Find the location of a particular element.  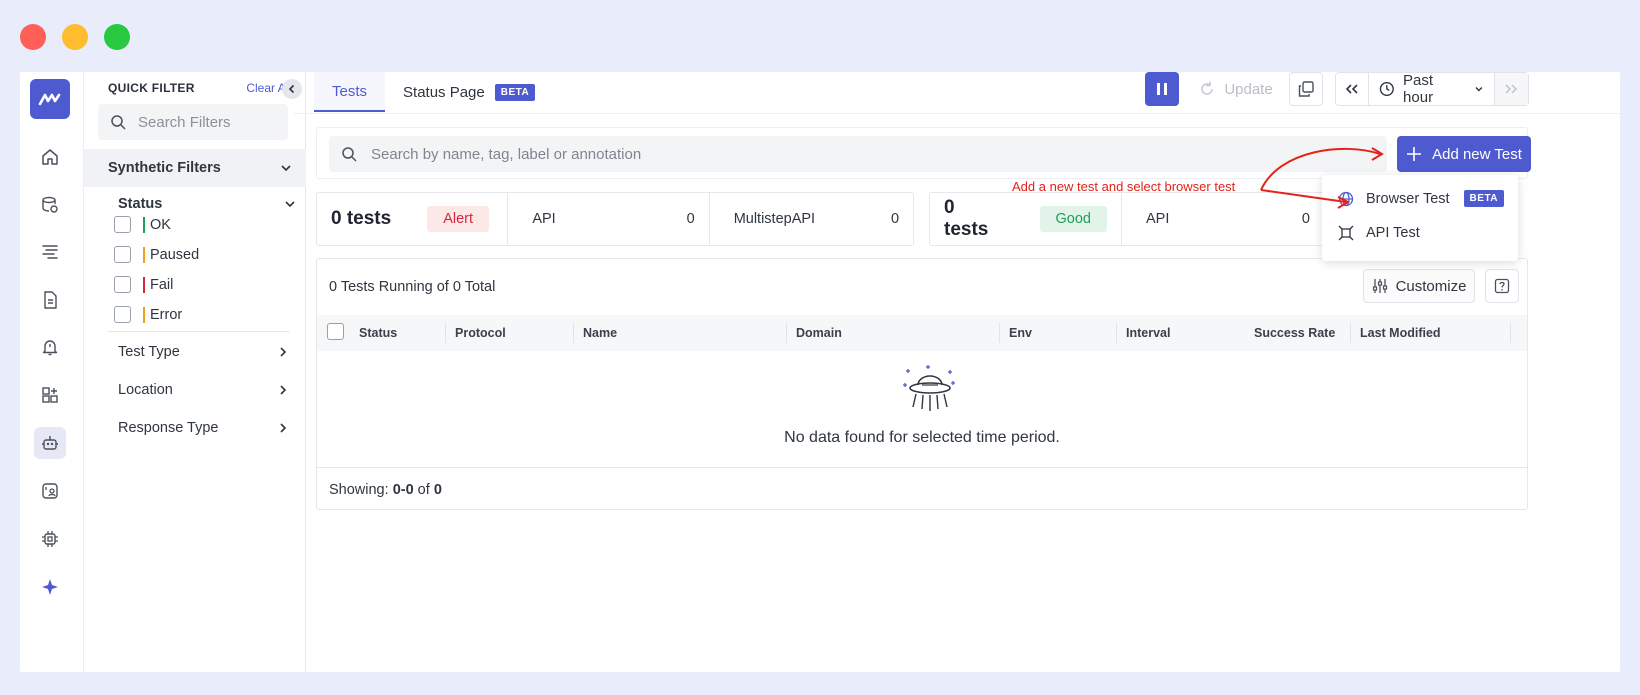

alerts-icon is located at coordinates (50, 347).